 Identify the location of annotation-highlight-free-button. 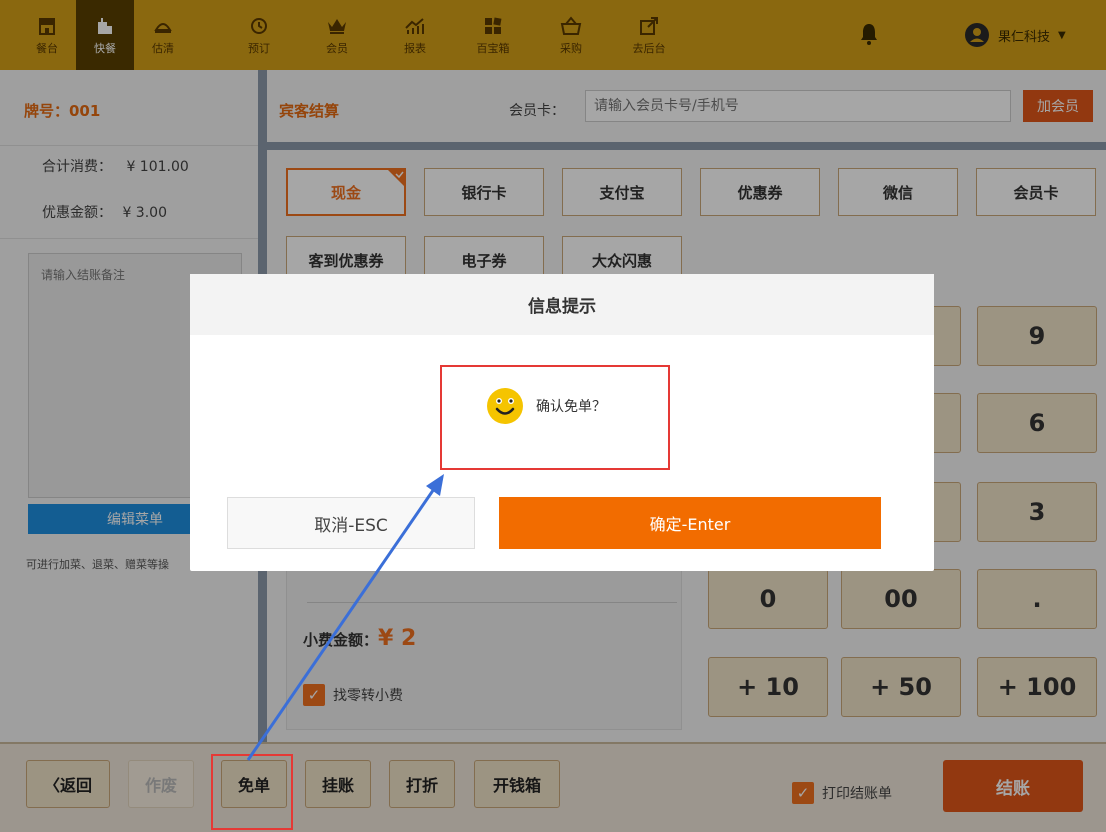
(252, 792).